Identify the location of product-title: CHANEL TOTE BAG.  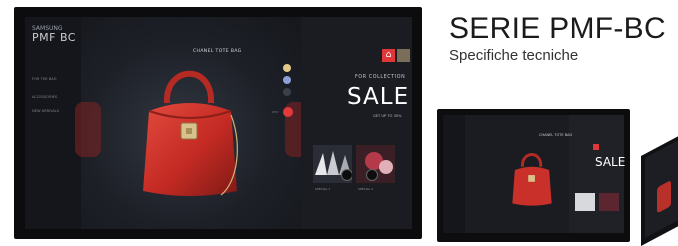
(217, 51).